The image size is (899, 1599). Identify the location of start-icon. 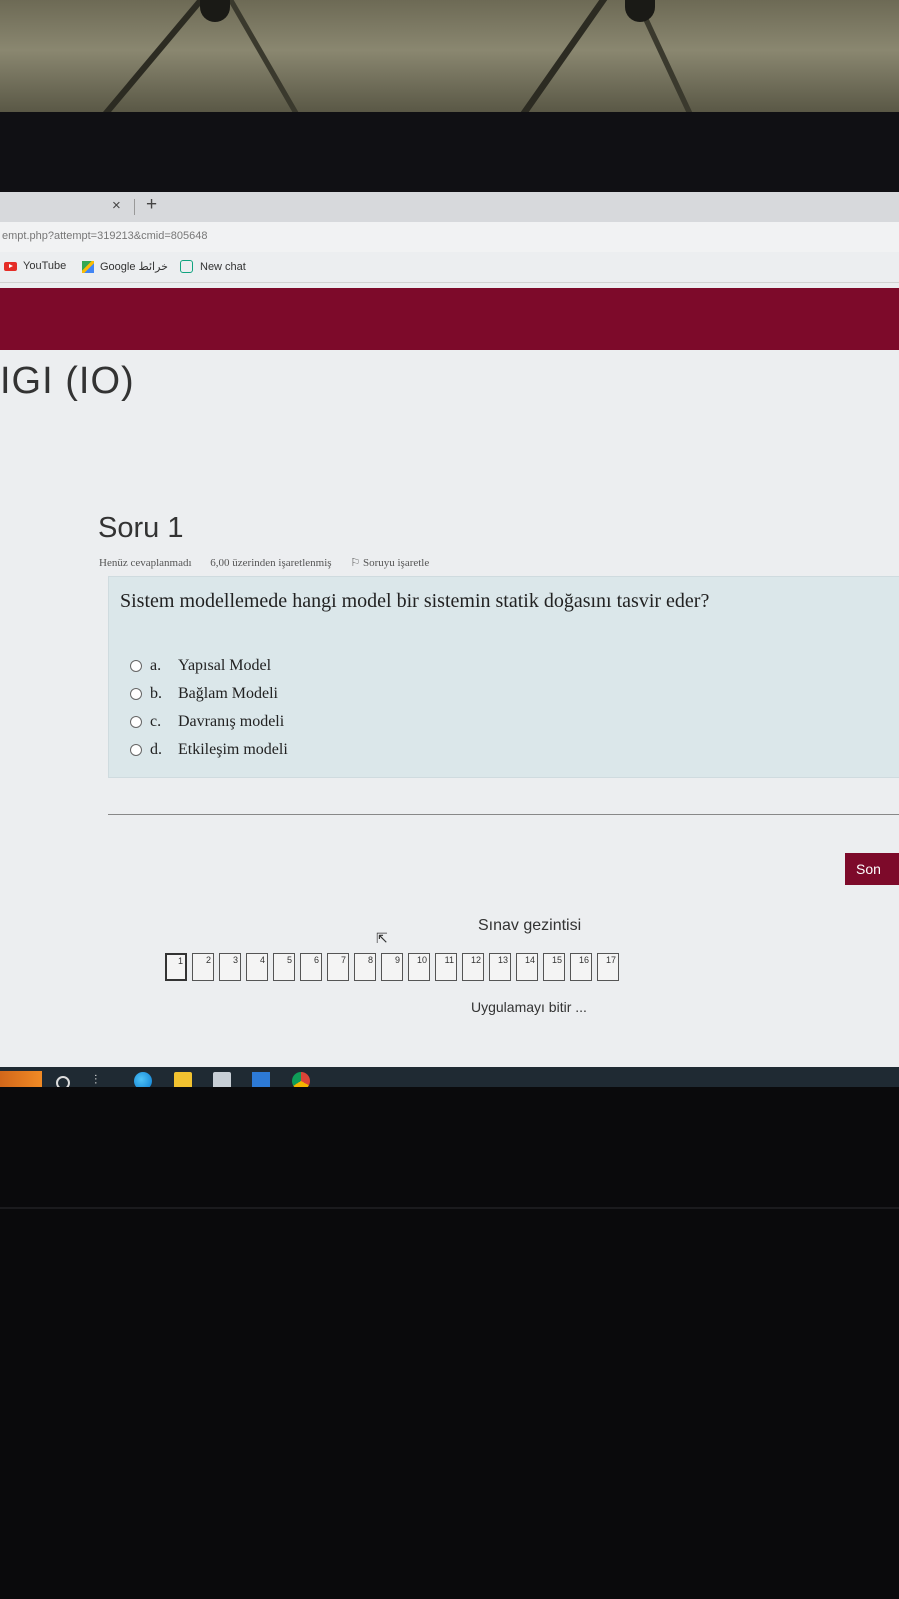
(21, 1079).